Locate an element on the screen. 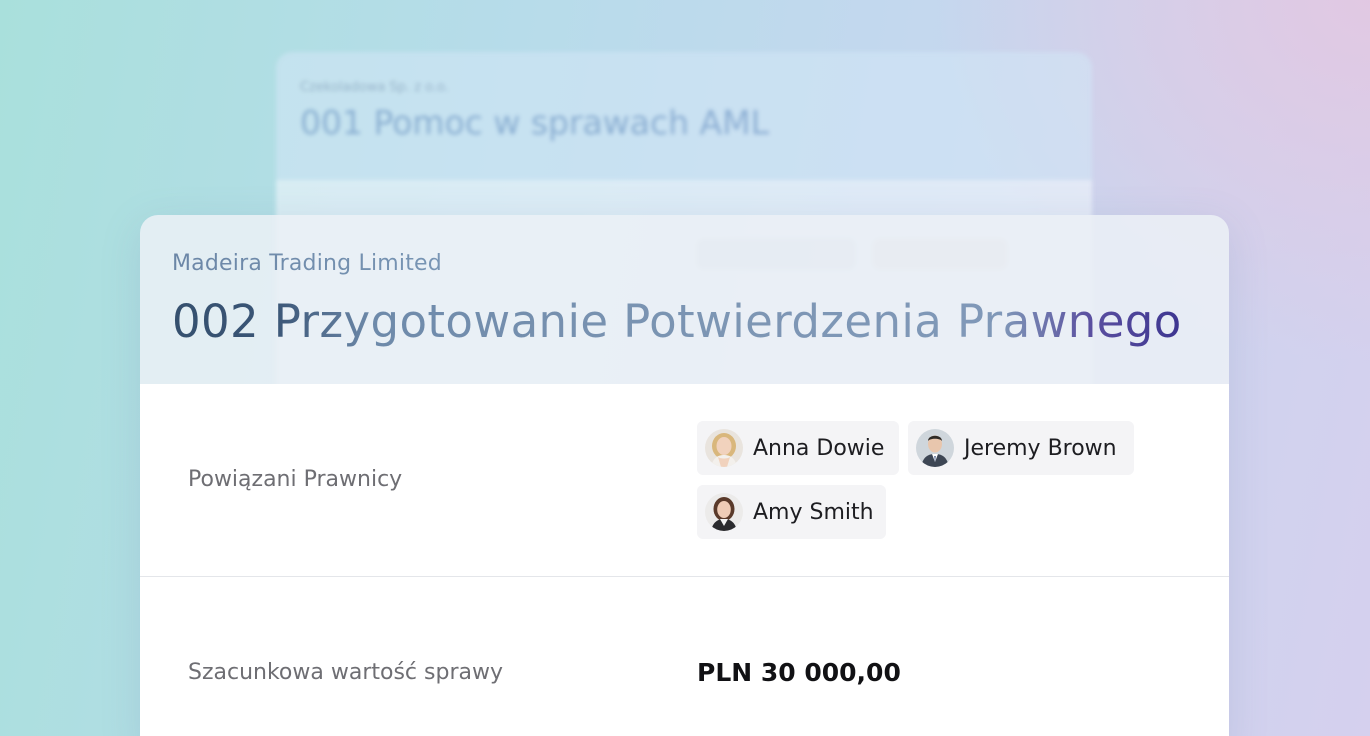  lawyer-chip-anna-dowie: Anna Dowie is located at coordinates (798, 448).